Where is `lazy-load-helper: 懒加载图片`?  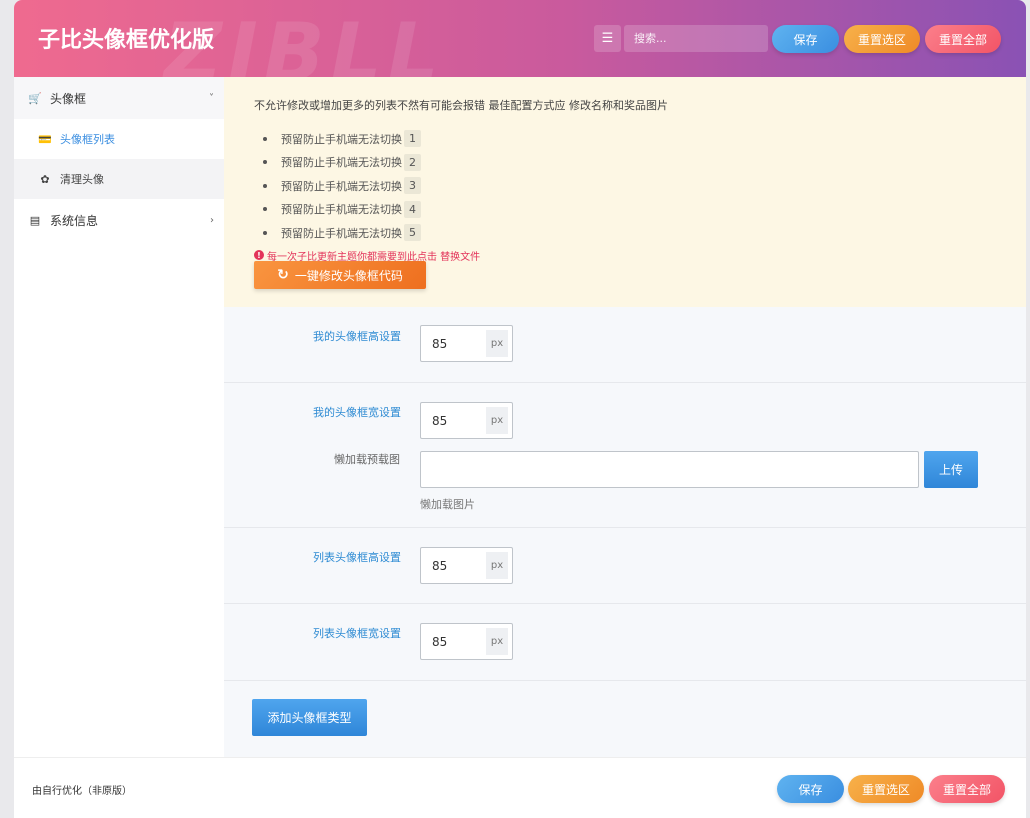
lazy-load-helper: 懒加载图片 is located at coordinates (447, 504).